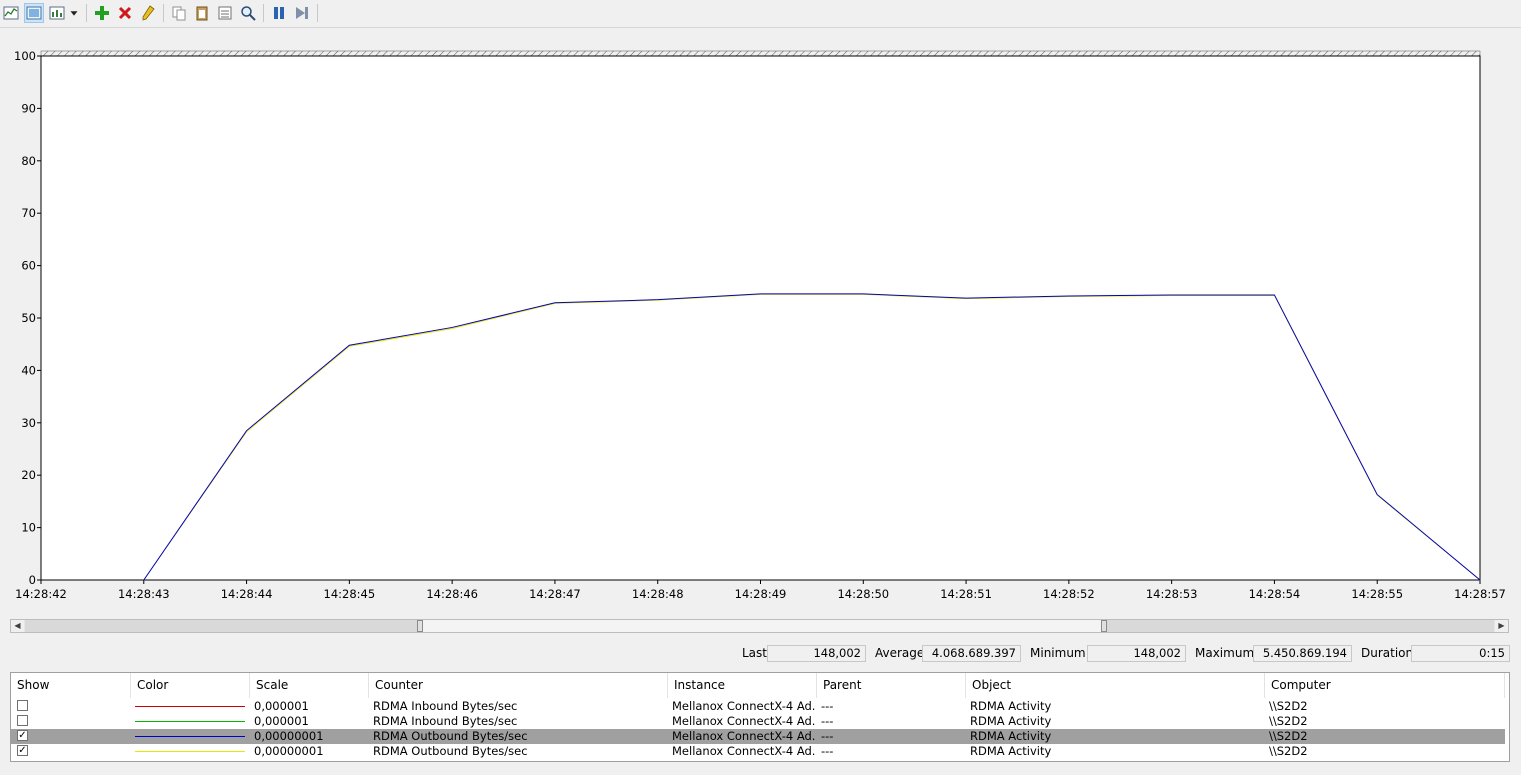 The image size is (1521, 775). I want to click on paste-counter-list-button, so click(202, 13).